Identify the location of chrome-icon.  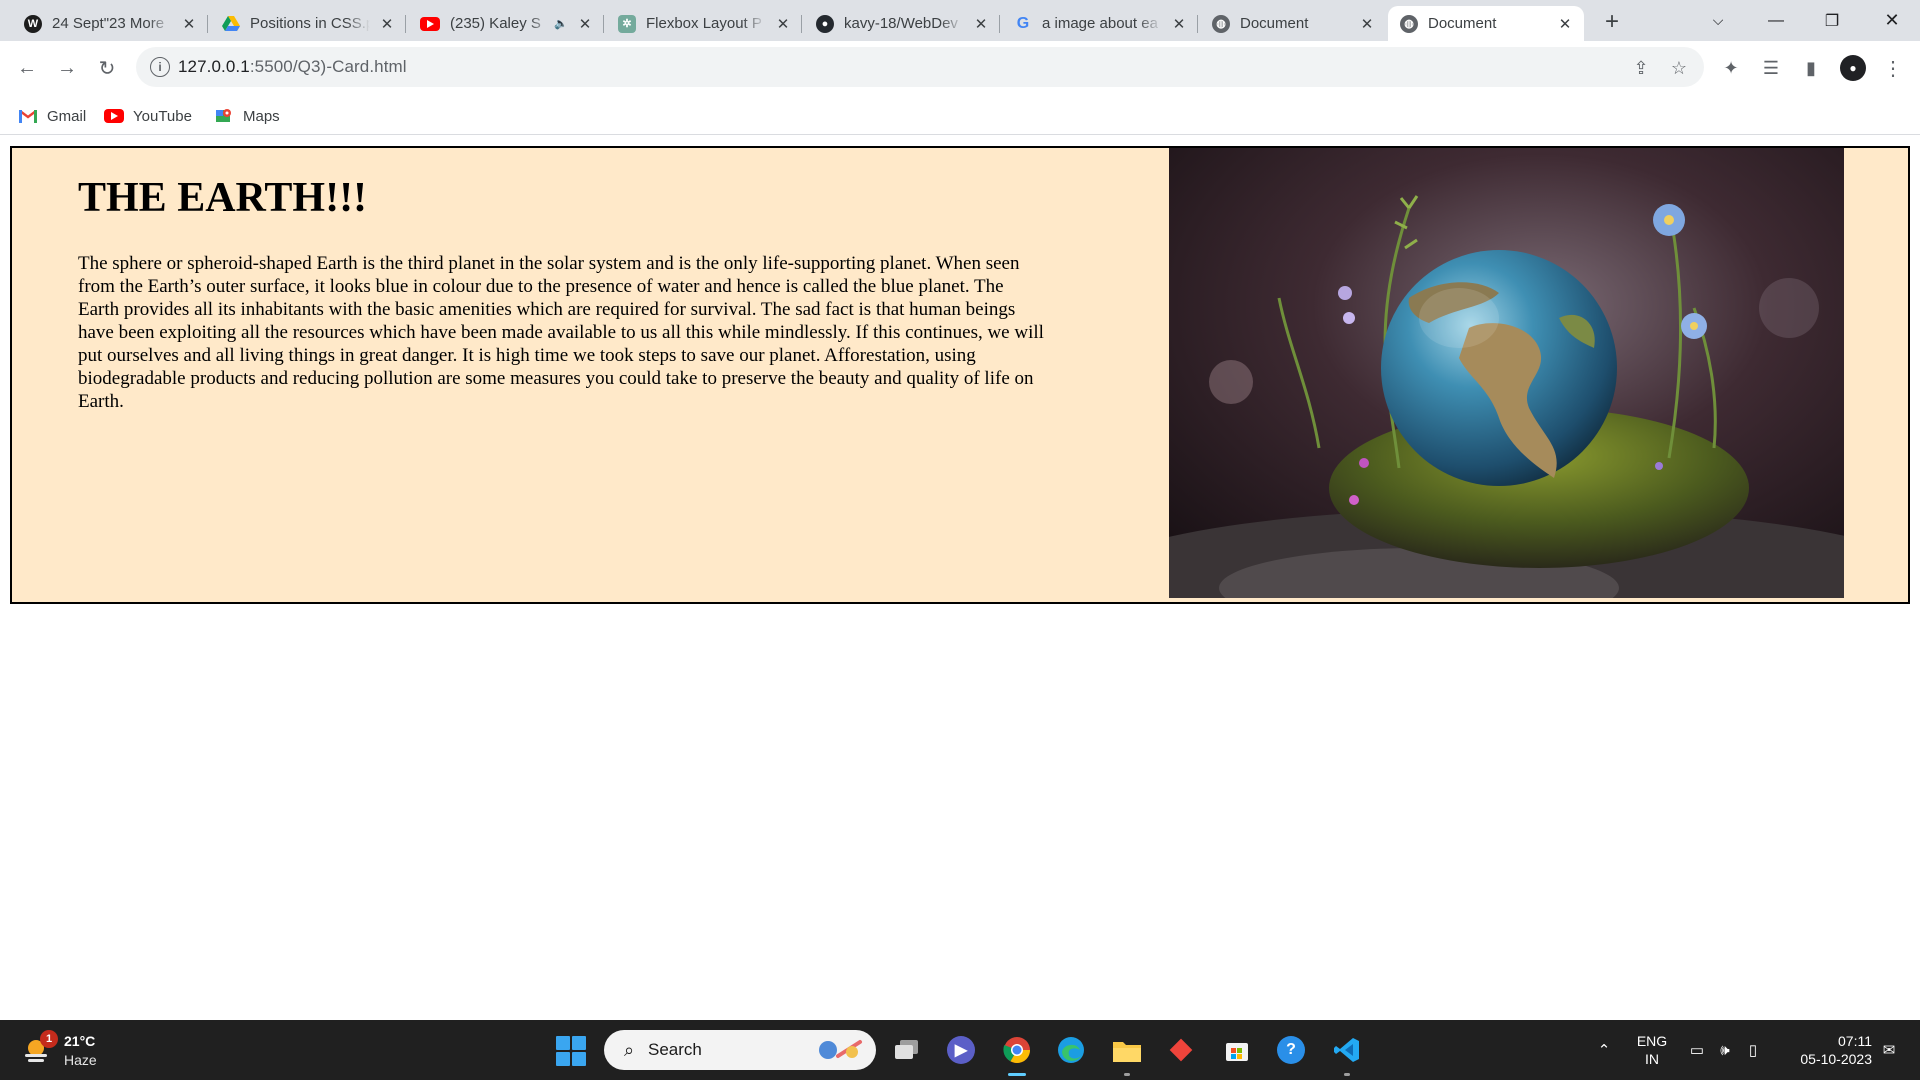
(1017, 1050).